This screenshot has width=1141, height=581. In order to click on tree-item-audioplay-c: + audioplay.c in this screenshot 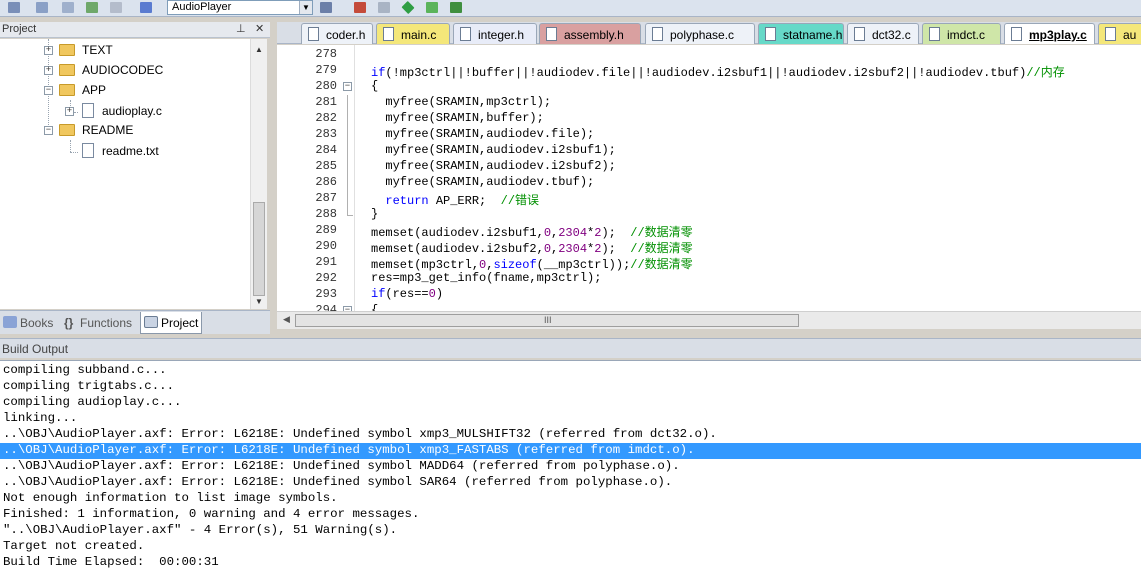, I will do `click(125, 112)`.